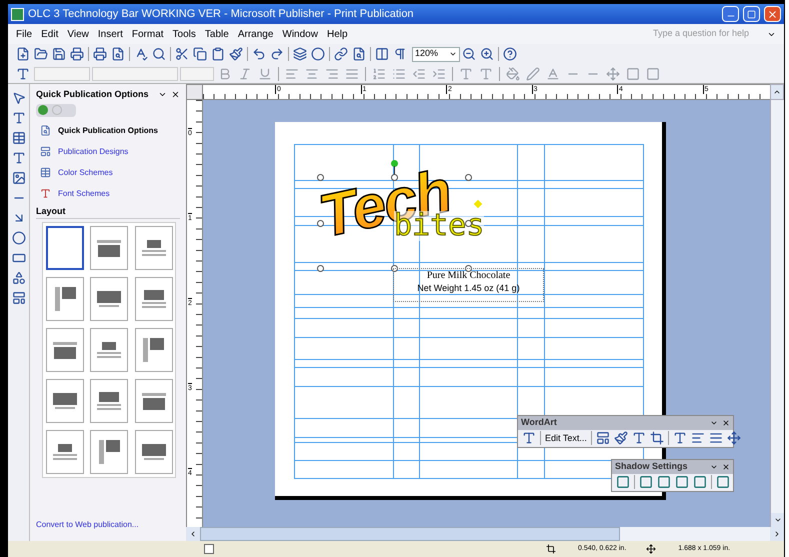  Describe the element at coordinates (436, 54) in the screenshot. I see `zoom-box: 120%` at that location.